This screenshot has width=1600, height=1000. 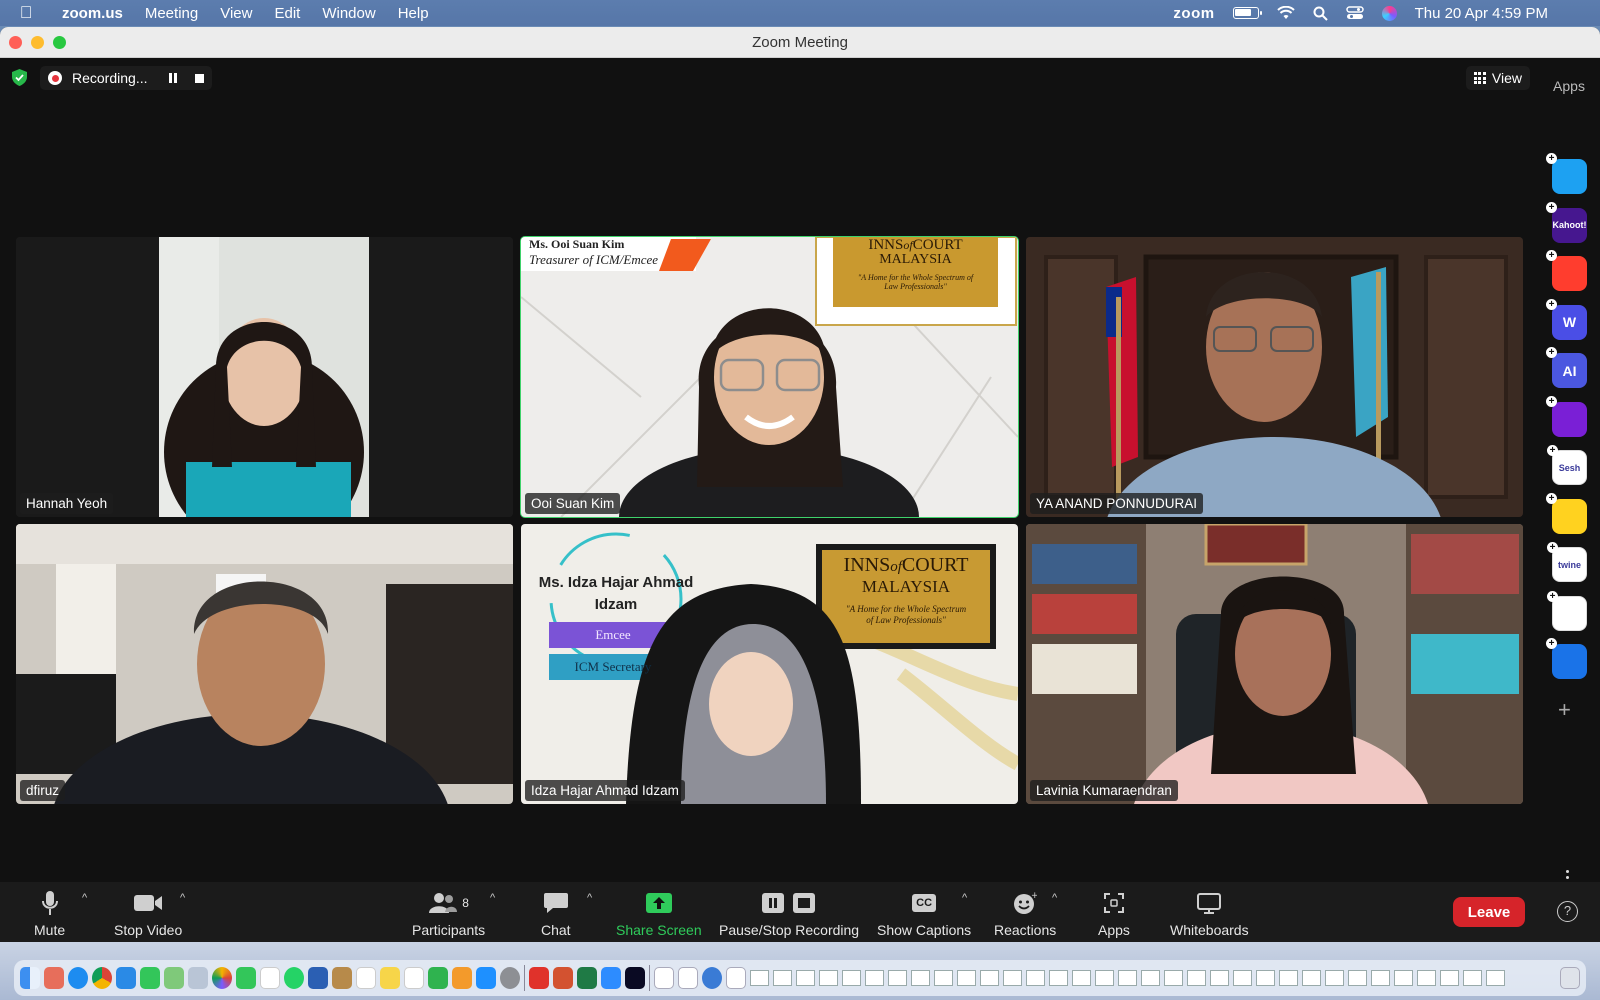 I want to click on pages-icon, so click(x=462, y=978).